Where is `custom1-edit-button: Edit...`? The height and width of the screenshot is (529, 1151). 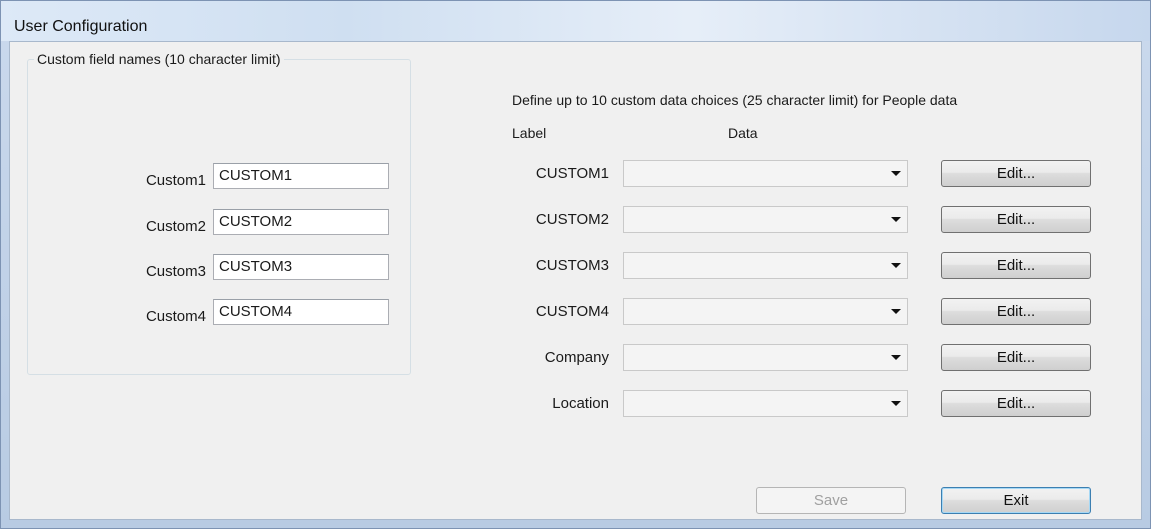
custom1-edit-button: Edit... is located at coordinates (1016, 173).